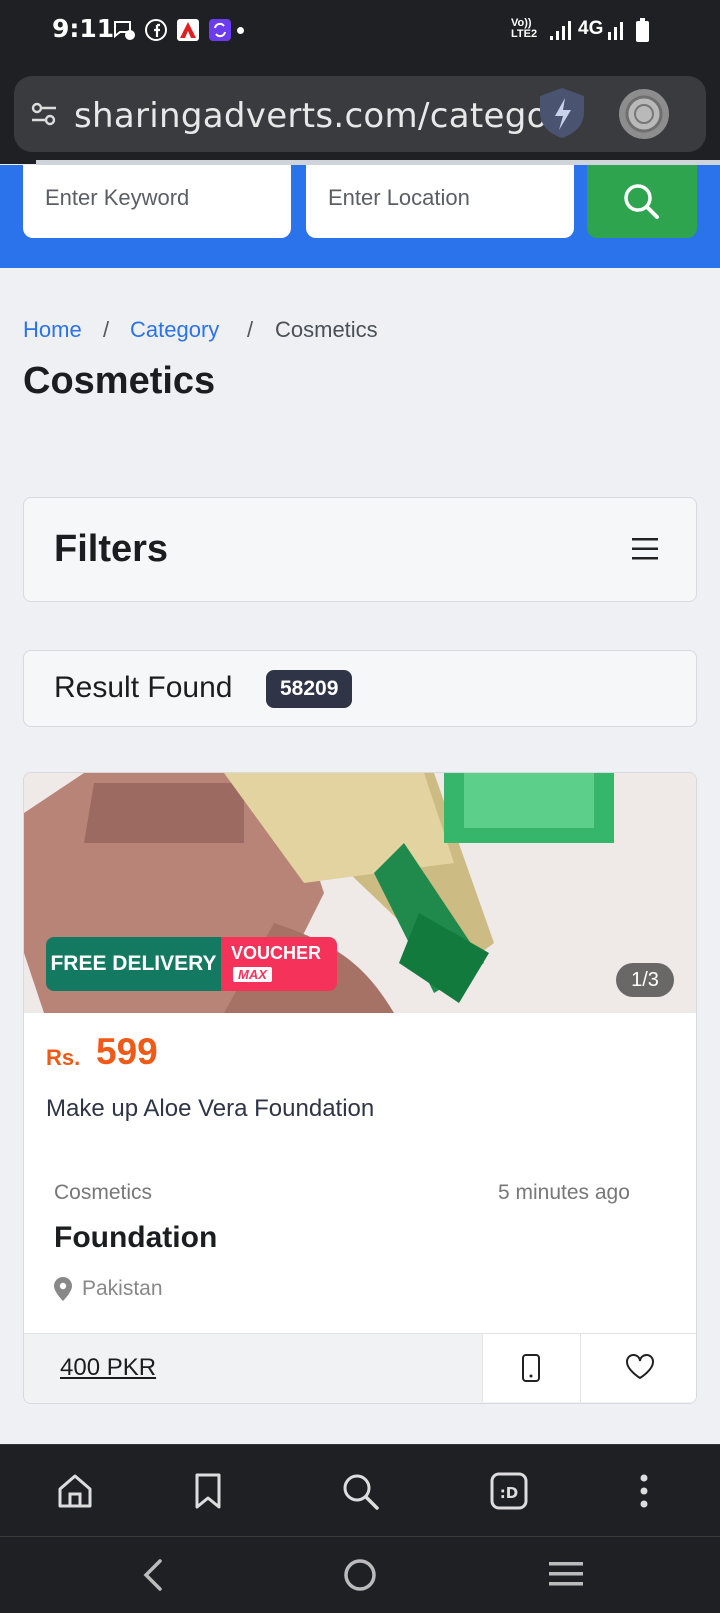  I want to click on signal-2-icon, so click(618, 30).